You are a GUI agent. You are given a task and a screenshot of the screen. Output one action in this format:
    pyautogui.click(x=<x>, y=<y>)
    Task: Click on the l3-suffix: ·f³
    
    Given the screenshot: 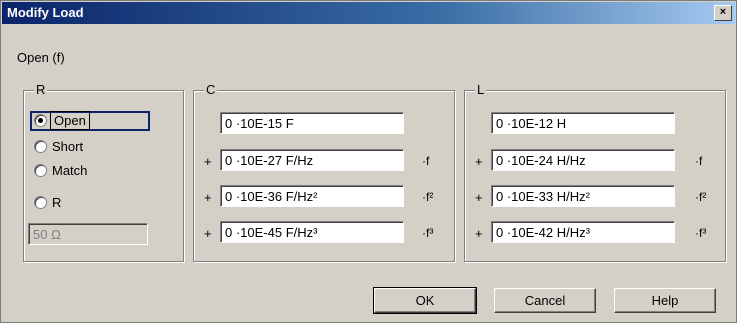 What is the action you would take?
    pyautogui.click(x=701, y=233)
    